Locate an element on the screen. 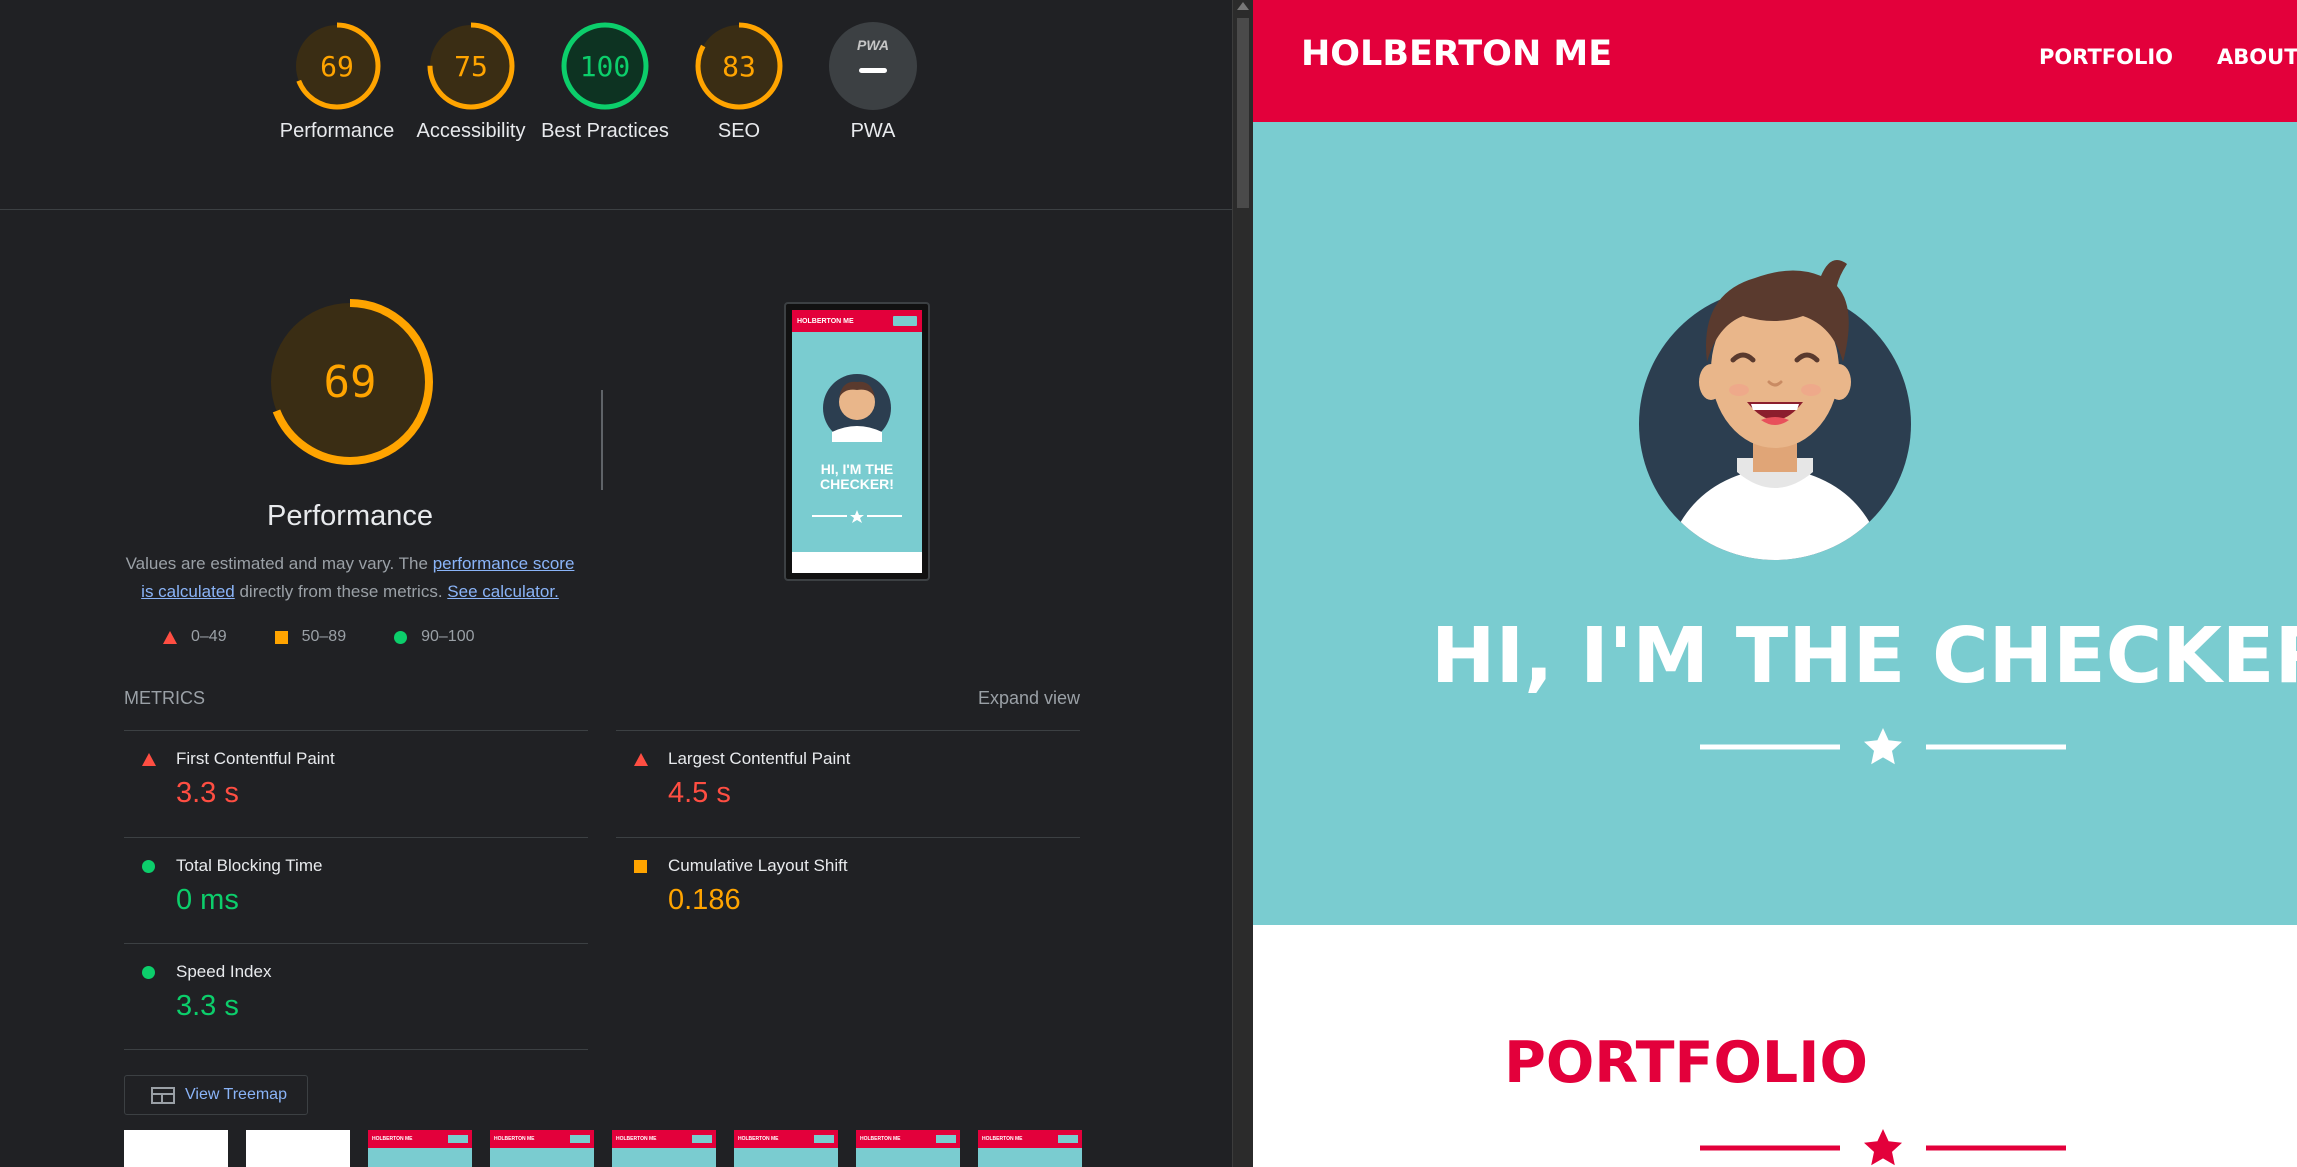  view-treemap-button: View Treemap is located at coordinates (216, 1095).